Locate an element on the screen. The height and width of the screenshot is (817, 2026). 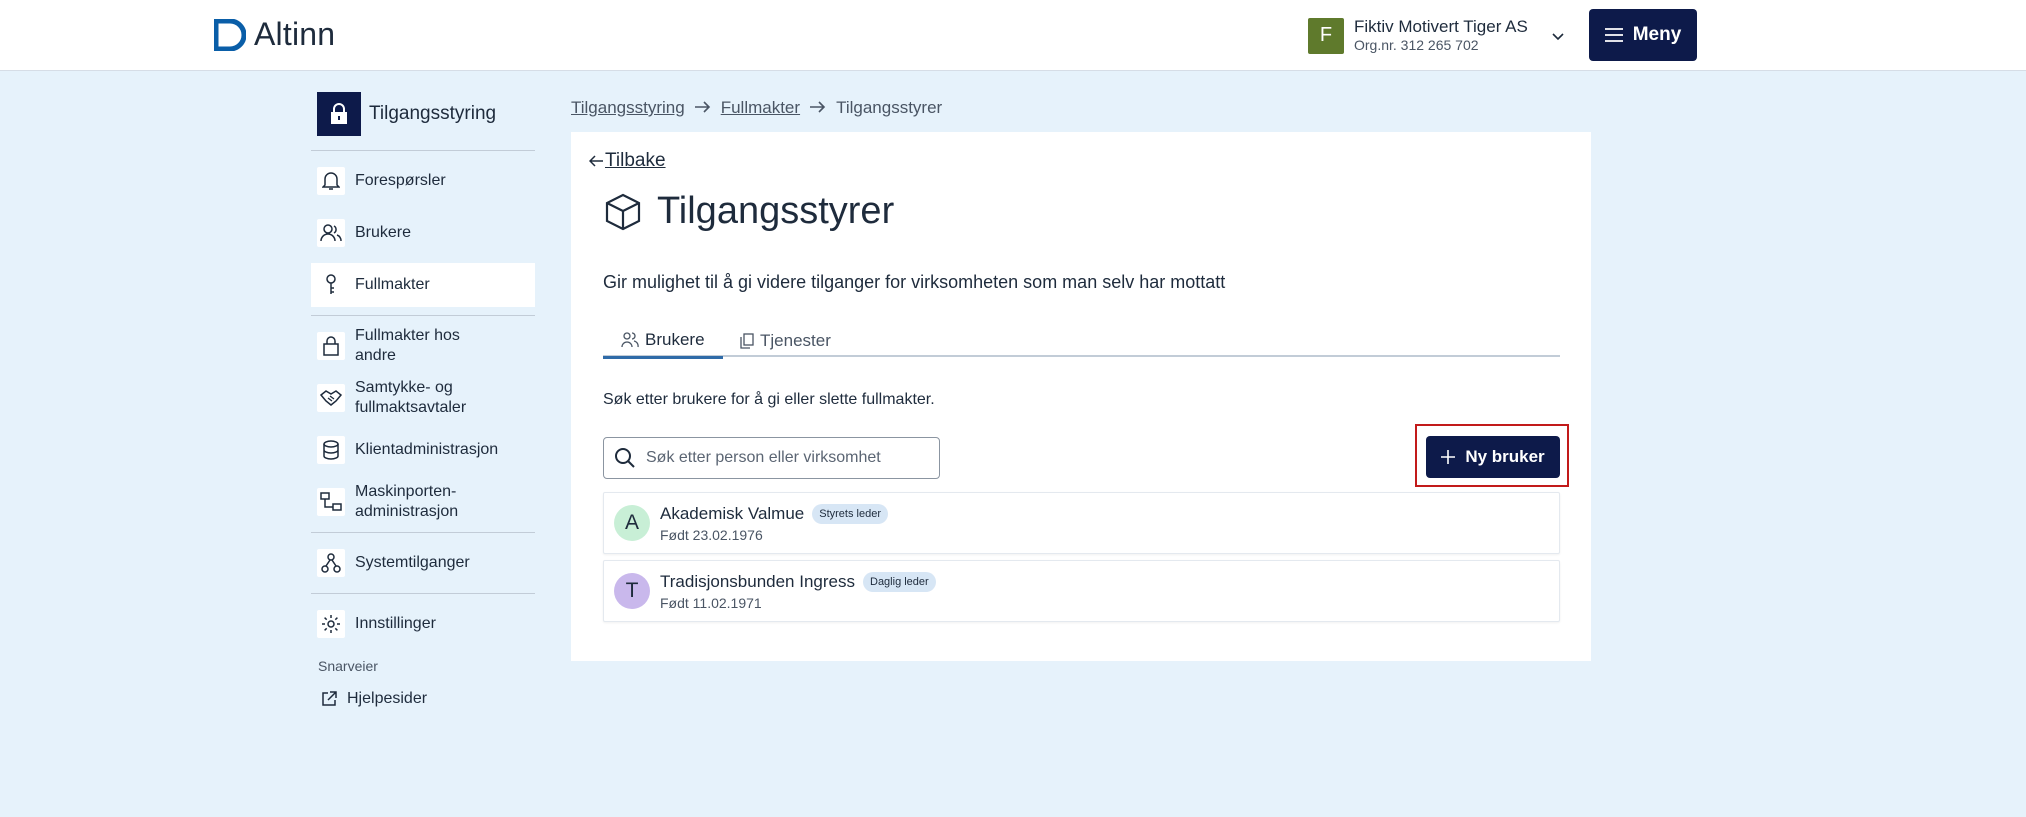
arrow-left-icon is located at coordinates (596, 161).